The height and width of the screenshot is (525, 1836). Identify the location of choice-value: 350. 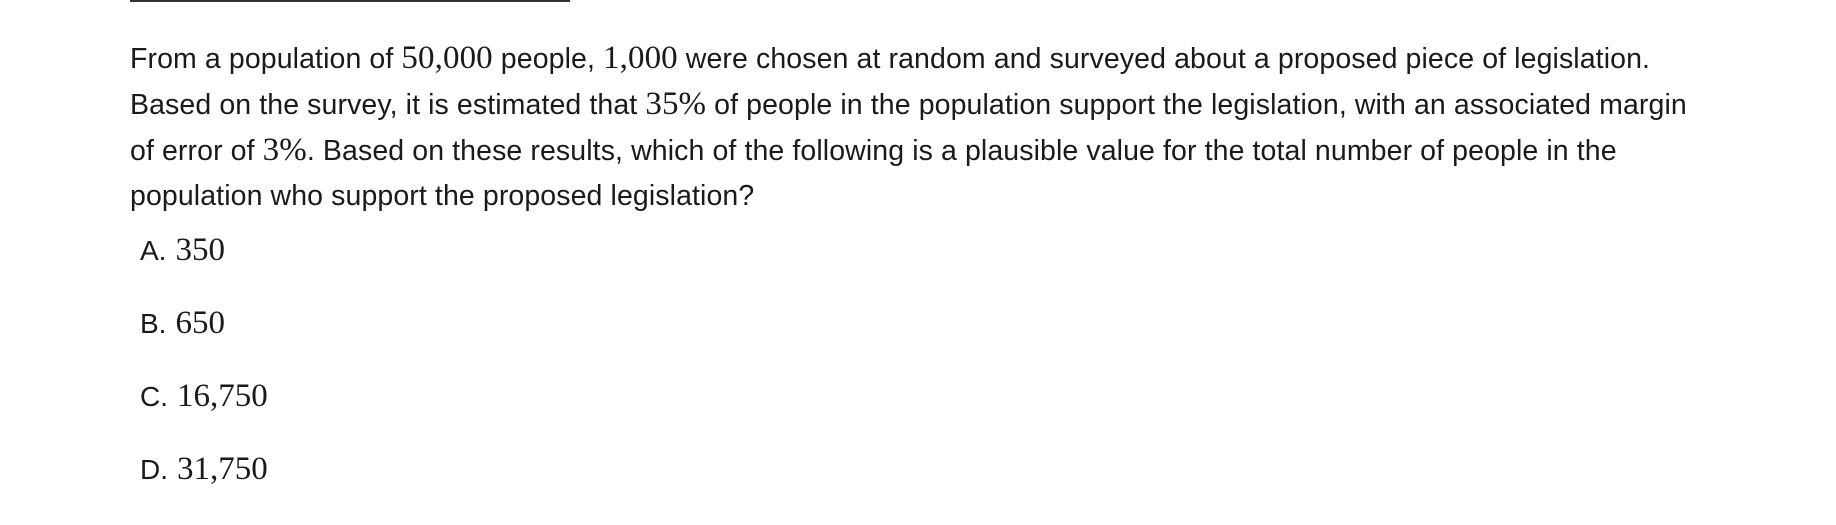
(200, 250).